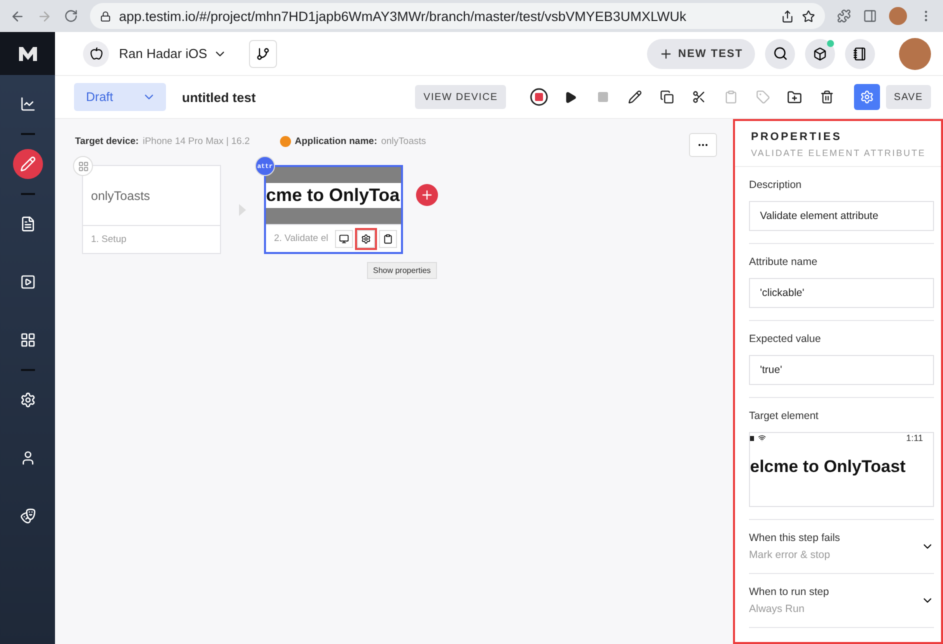  I want to click on step-card: onlyToasts 1. Setup, so click(151, 209).